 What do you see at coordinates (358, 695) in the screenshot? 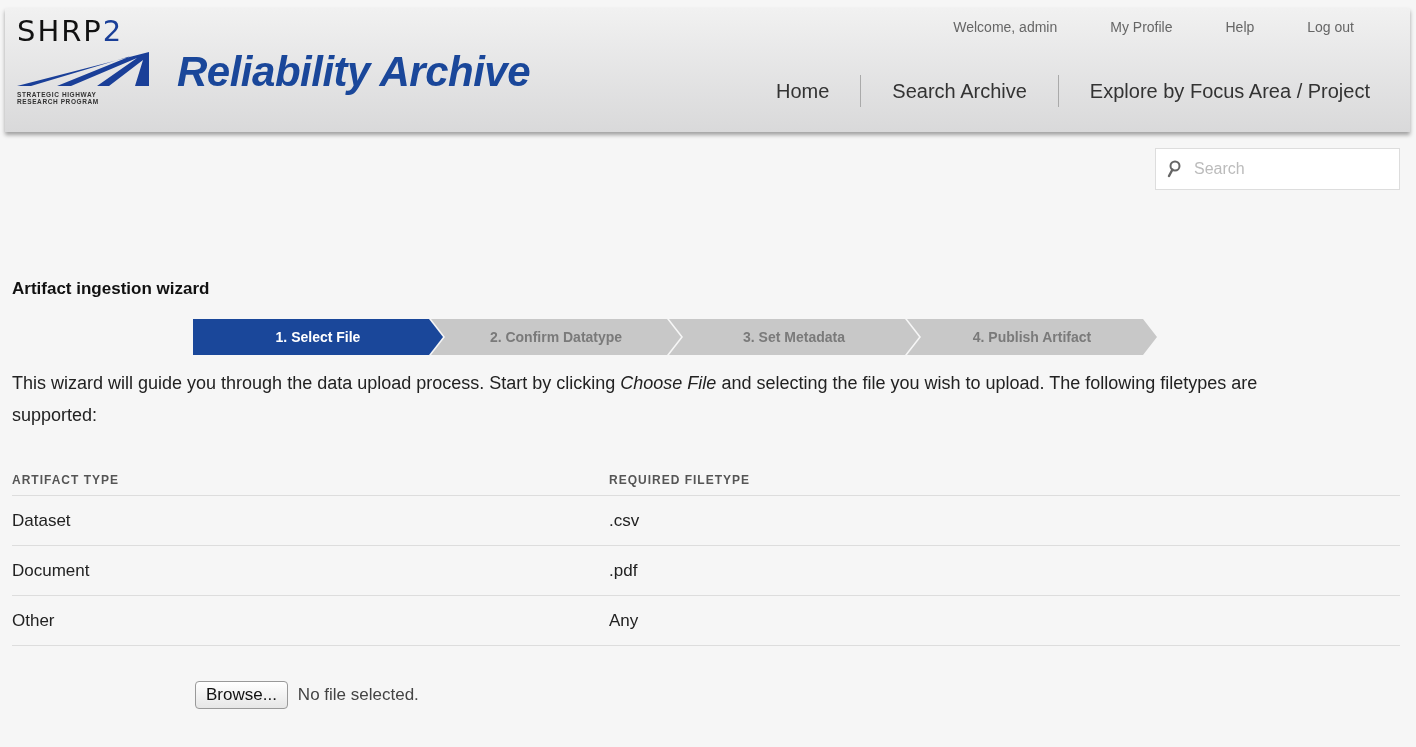
I see `file-status: No file selected.` at bounding box center [358, 695].